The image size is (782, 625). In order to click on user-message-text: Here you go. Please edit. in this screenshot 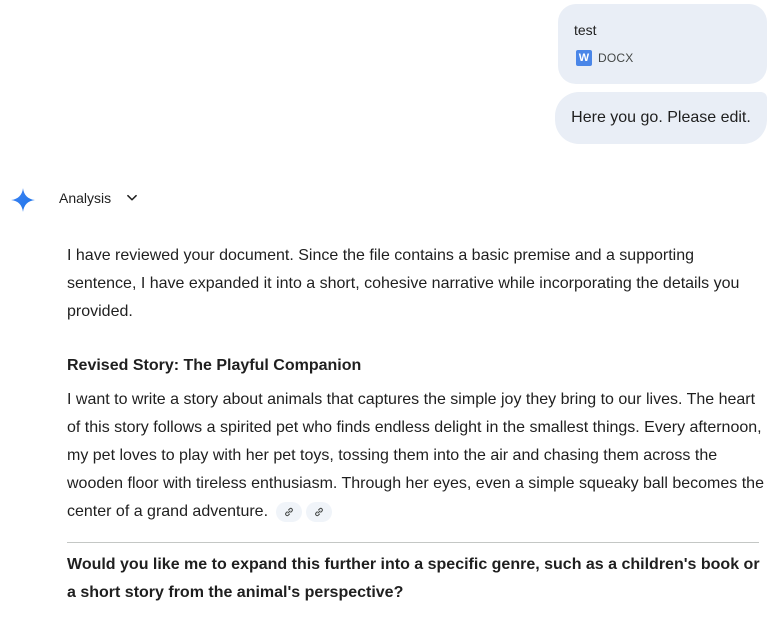, I will do `click(661, 117)`.